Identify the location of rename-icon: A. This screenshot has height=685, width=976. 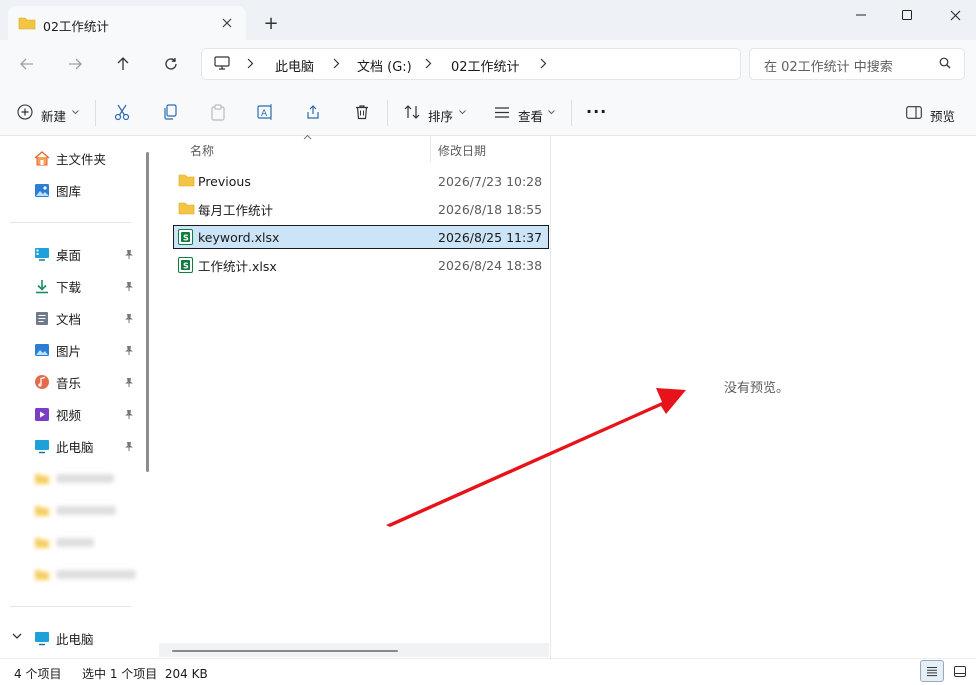
(265, 112).